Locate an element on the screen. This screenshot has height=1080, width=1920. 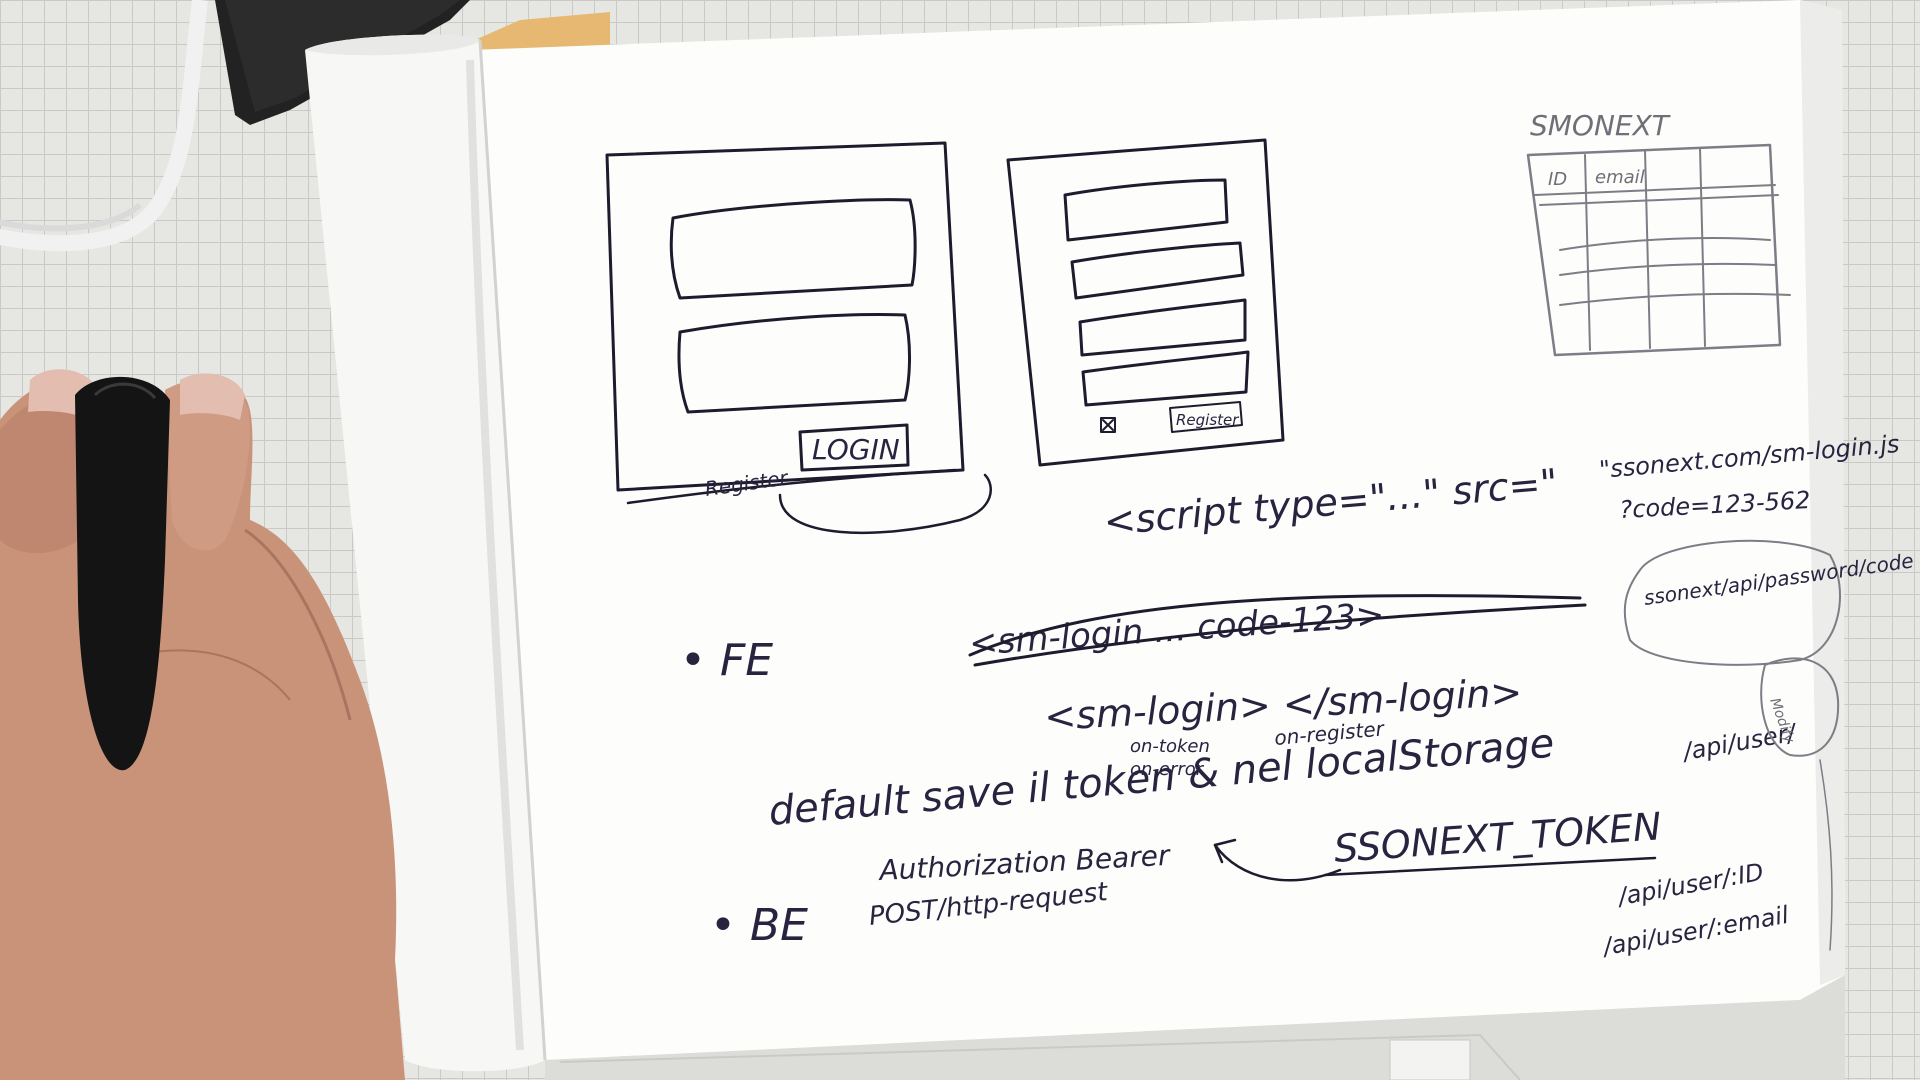
table-header-id: ID is located at coordinates (1557, 179).